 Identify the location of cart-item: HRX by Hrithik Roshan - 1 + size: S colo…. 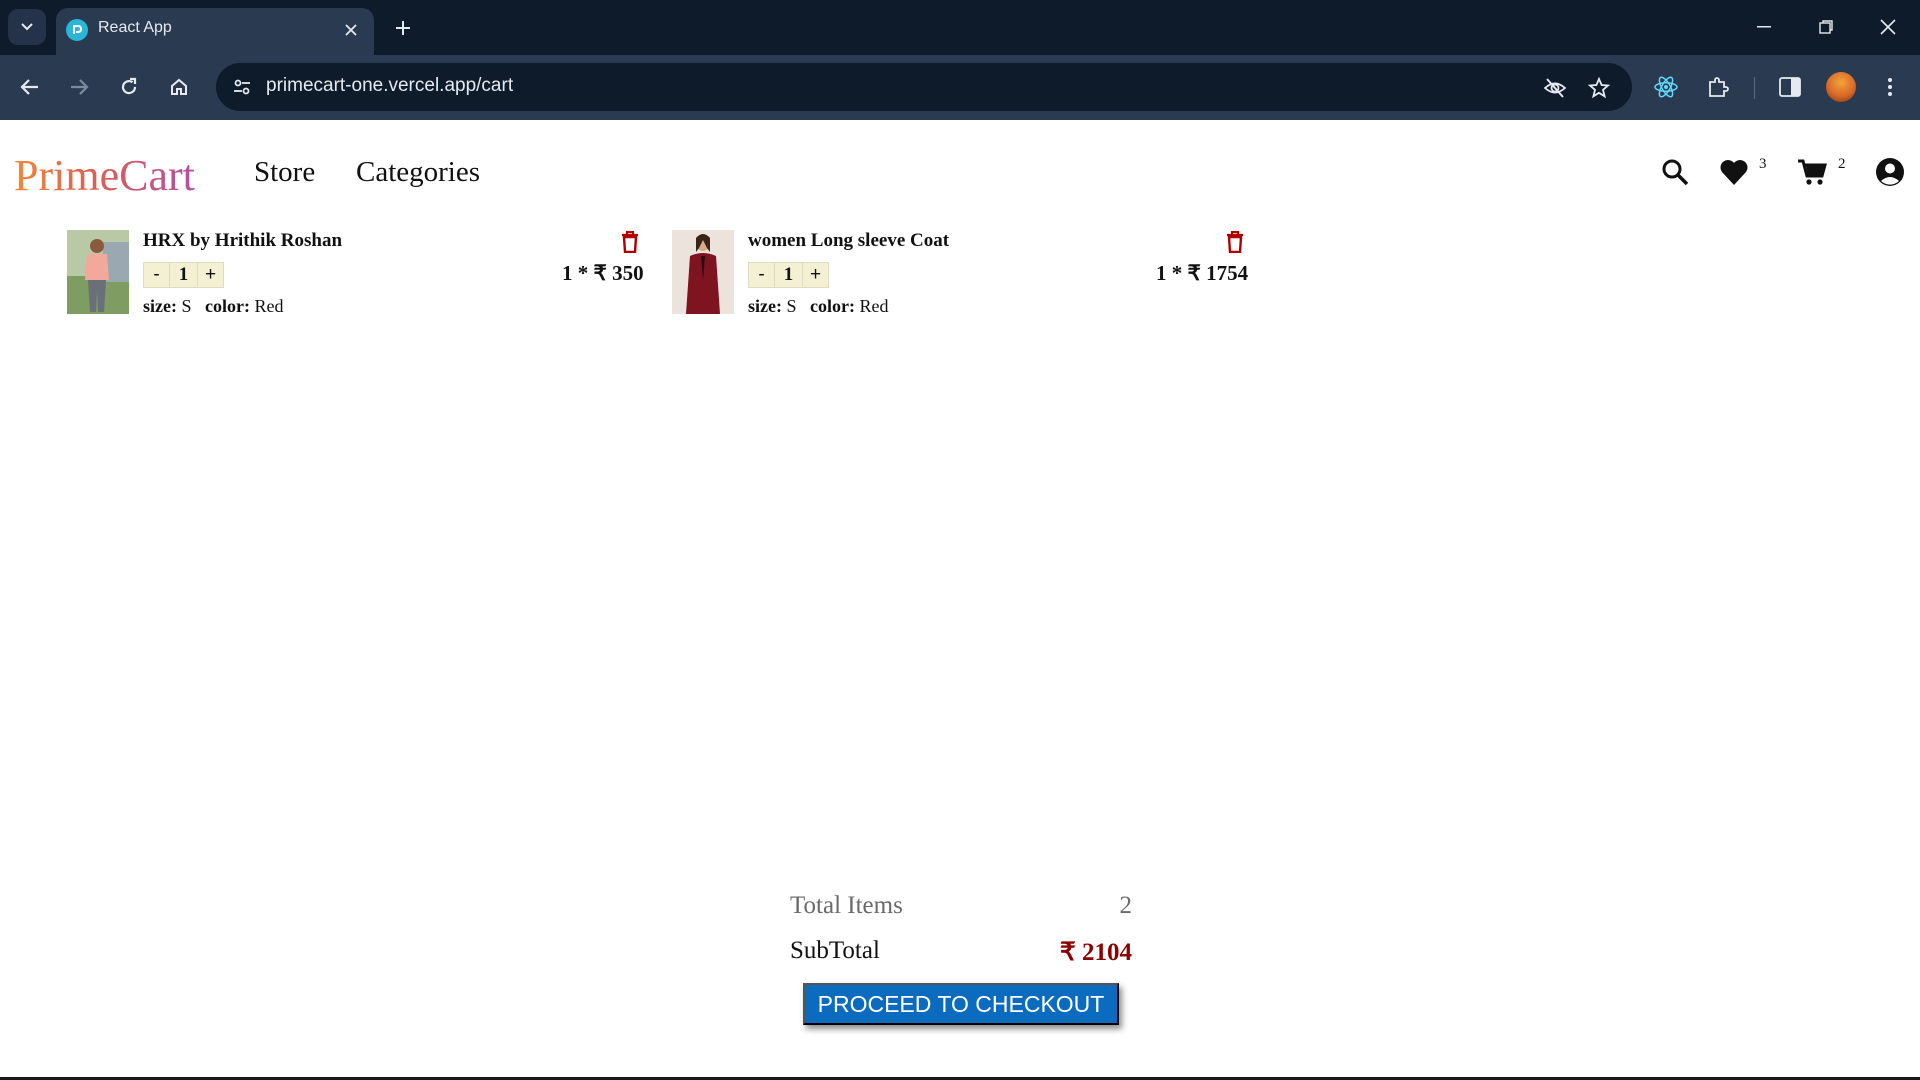
(357, 277).